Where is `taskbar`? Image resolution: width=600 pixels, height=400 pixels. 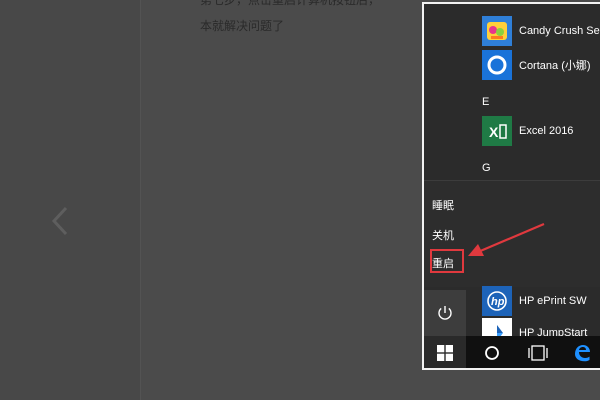
taskbar is located at coordinates (512, 352).